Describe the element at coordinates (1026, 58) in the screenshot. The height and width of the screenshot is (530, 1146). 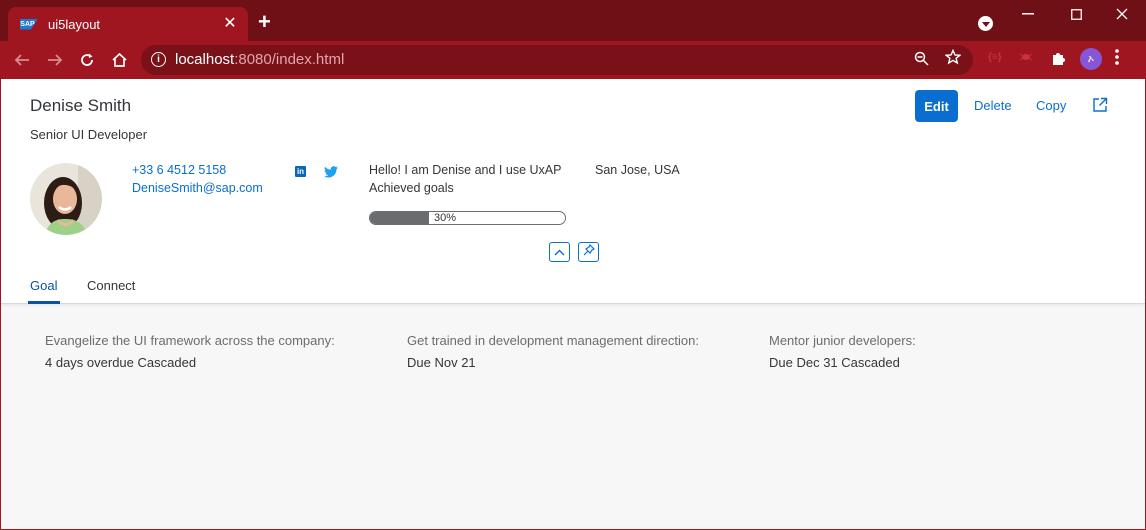
I see `extension-bug-icon` at that location.